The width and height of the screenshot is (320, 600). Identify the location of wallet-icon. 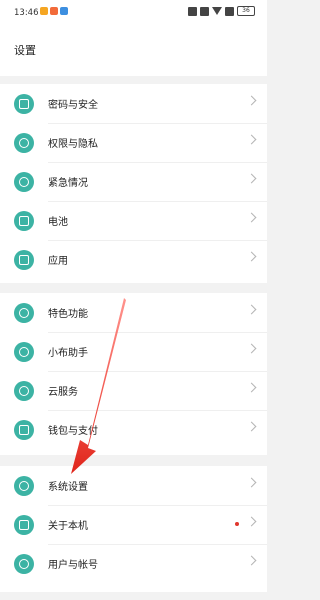
(24, 430).